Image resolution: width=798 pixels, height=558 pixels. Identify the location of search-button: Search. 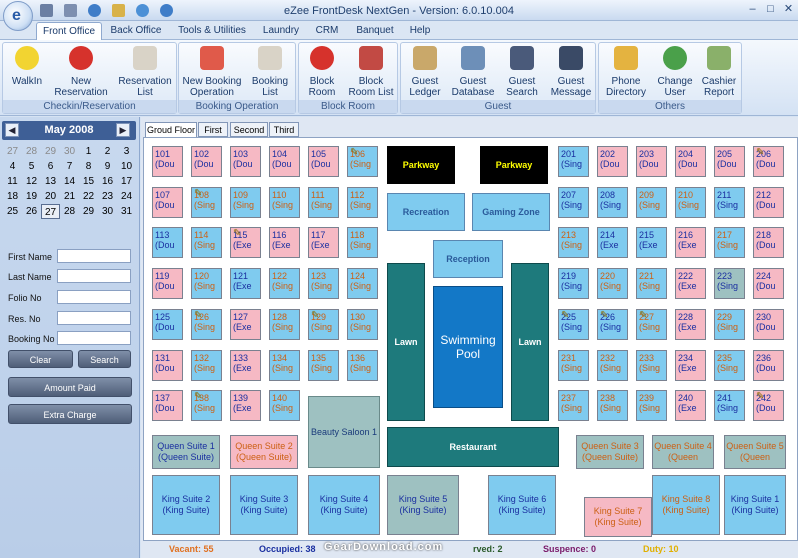
(104, 359).